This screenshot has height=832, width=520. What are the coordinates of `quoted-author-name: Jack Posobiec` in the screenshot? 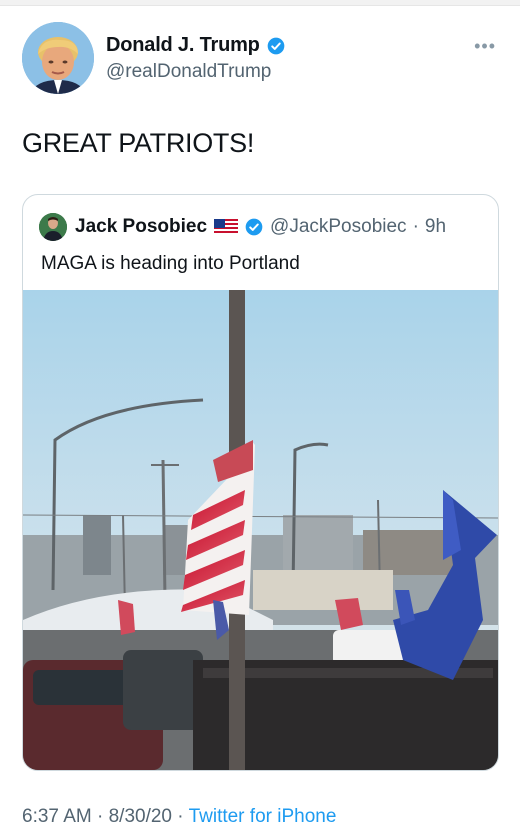 It's located at (141, 227).